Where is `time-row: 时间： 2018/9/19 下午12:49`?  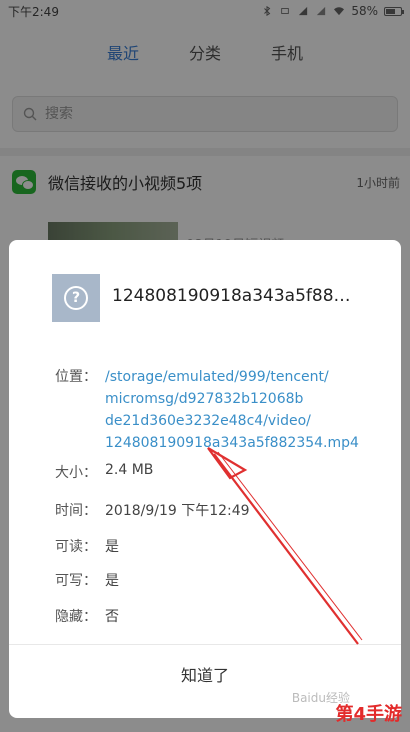 time-row: 时间： 2018/9/19 下午12:49 is located at coordinates (152, 510).